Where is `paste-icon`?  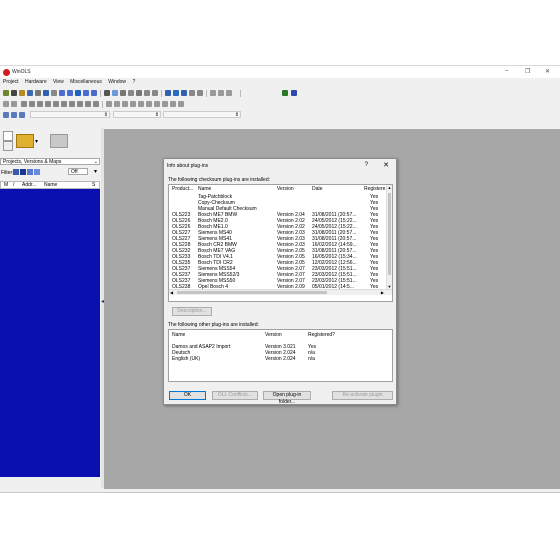
paste-icon is located at coordinates (40, 104).